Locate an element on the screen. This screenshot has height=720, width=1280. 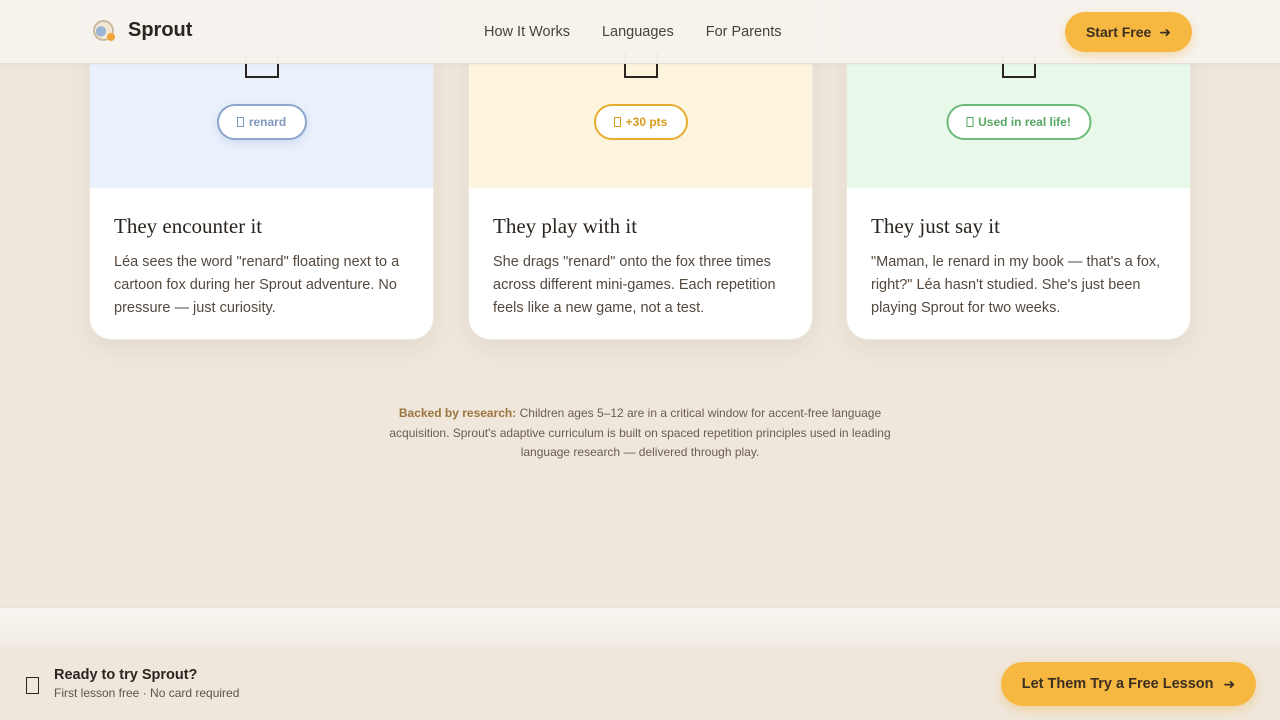
card-title: They encounter it is located at coordinates (188, 226).